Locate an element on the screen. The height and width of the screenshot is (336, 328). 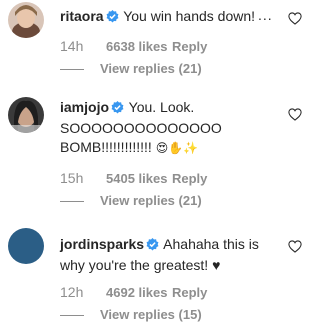
avatar-jordinsparks is located at coordinates (26, 246).